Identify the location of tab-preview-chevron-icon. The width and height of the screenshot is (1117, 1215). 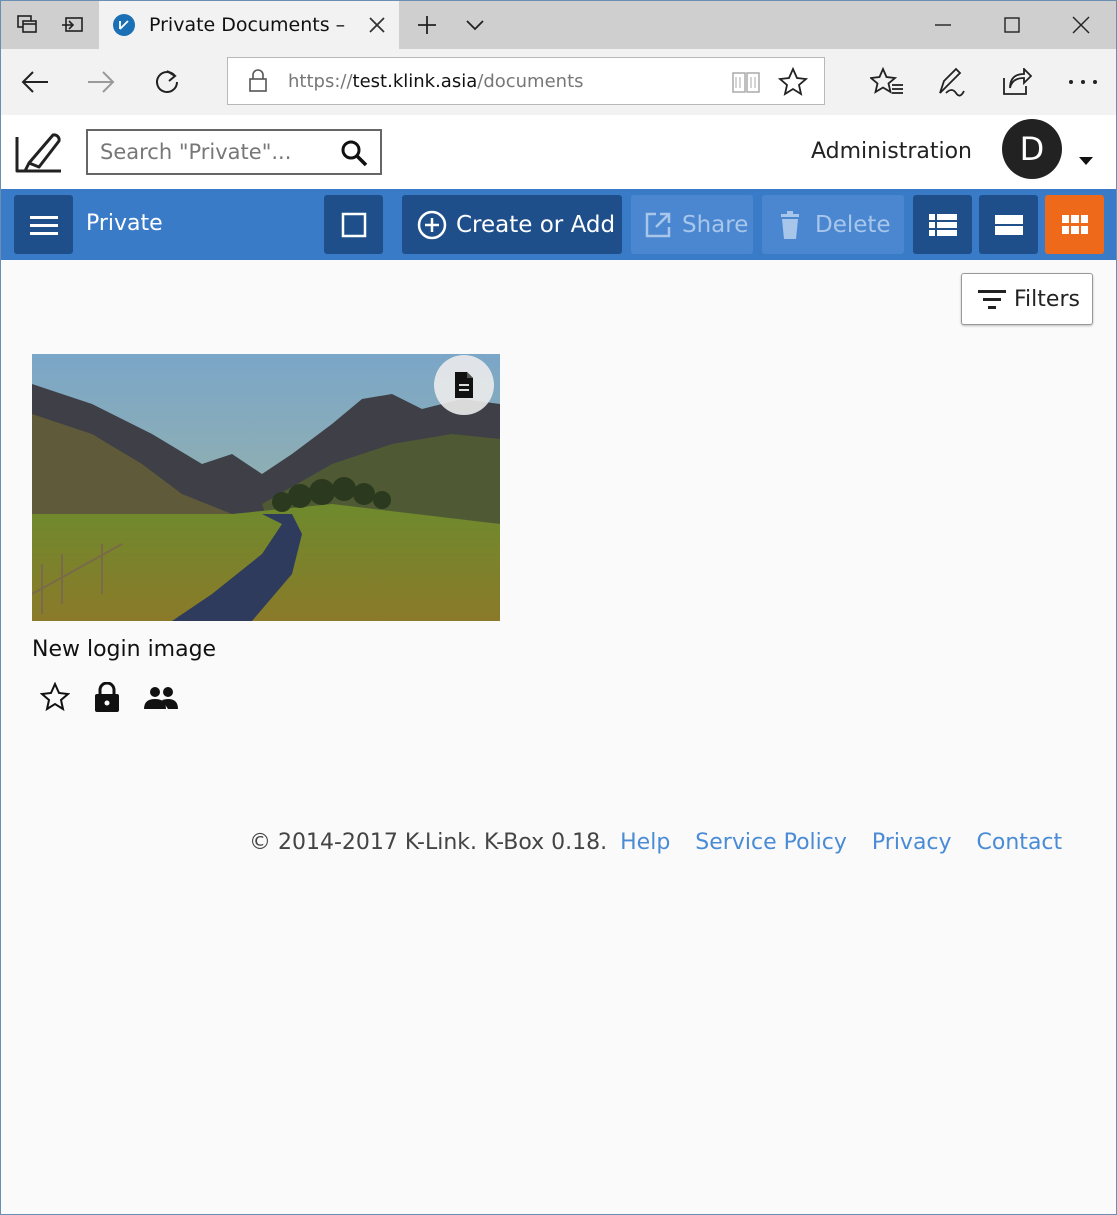
(475, 25).